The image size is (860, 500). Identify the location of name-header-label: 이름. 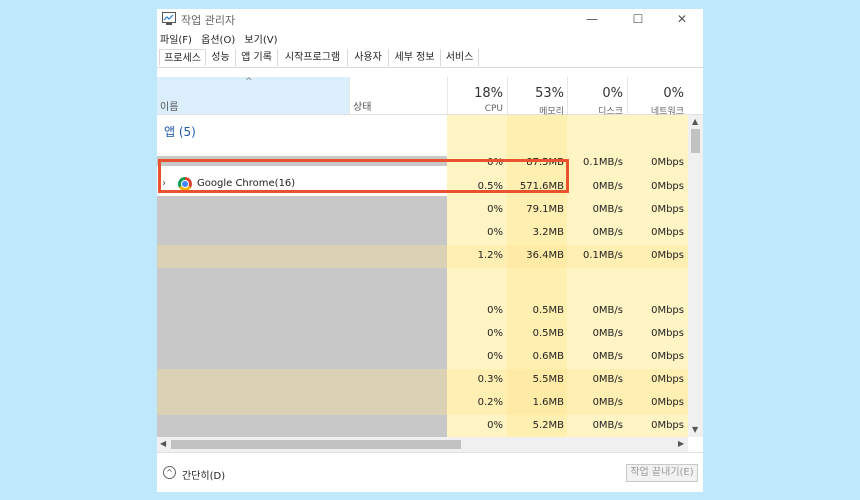
(169, 107).